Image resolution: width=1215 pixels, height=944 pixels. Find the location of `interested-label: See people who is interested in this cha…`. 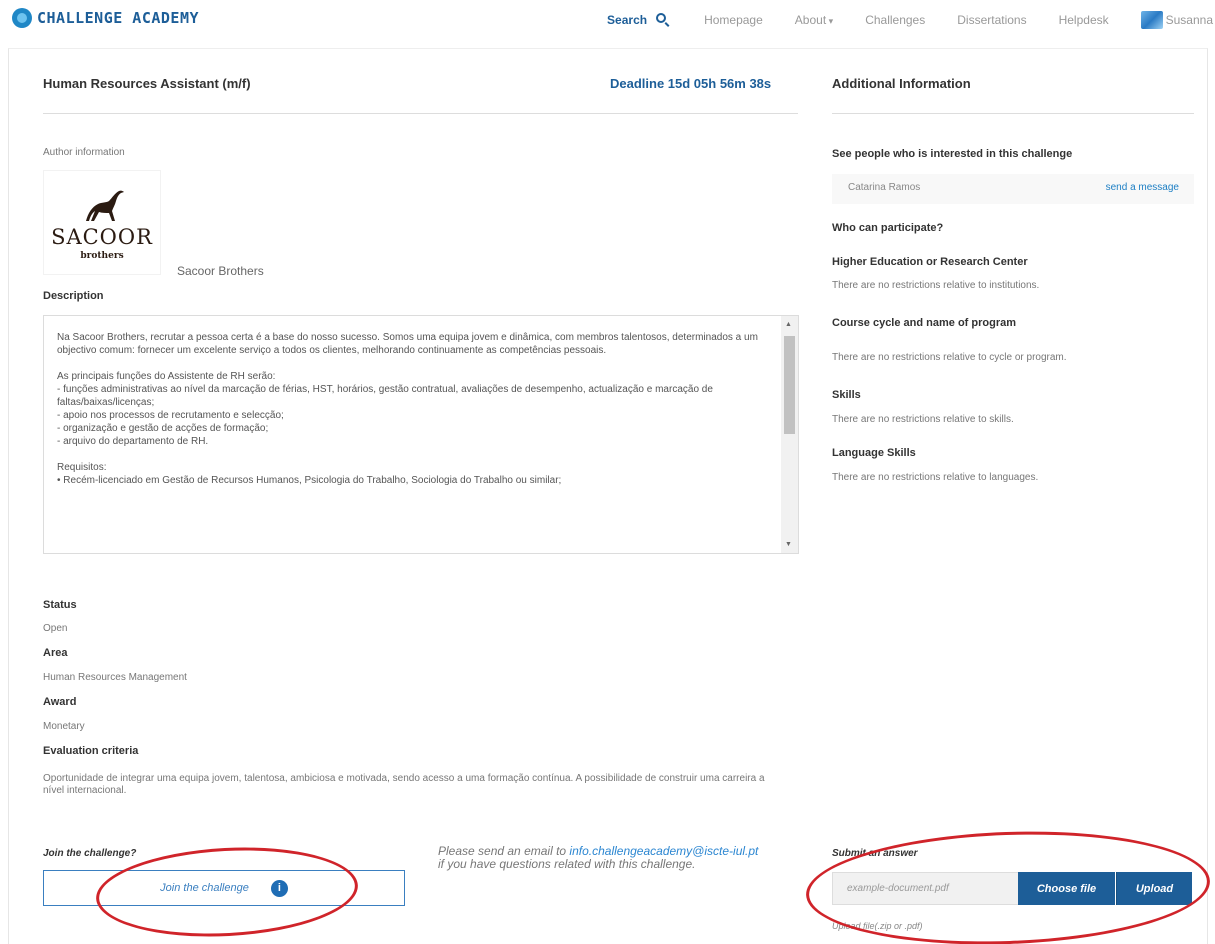

interested-label: See people who is interested in this cha… is located at coordinates (952, 154).